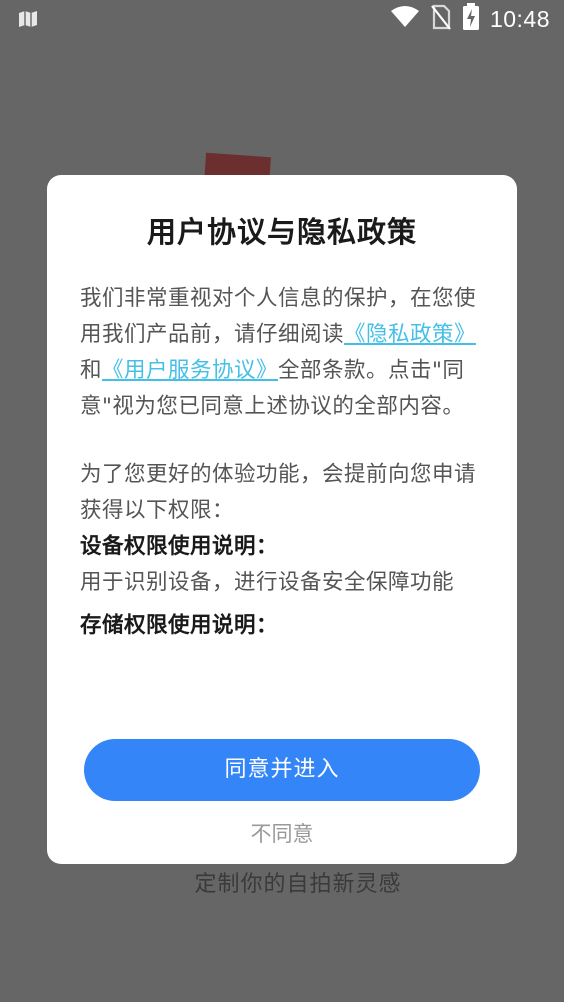  Describe the element at coordinates (278, 492) in the screenshot. I see `permission-intro: 为了您更好的体验功能，会提前向您申请获得以下权限：` at that location.